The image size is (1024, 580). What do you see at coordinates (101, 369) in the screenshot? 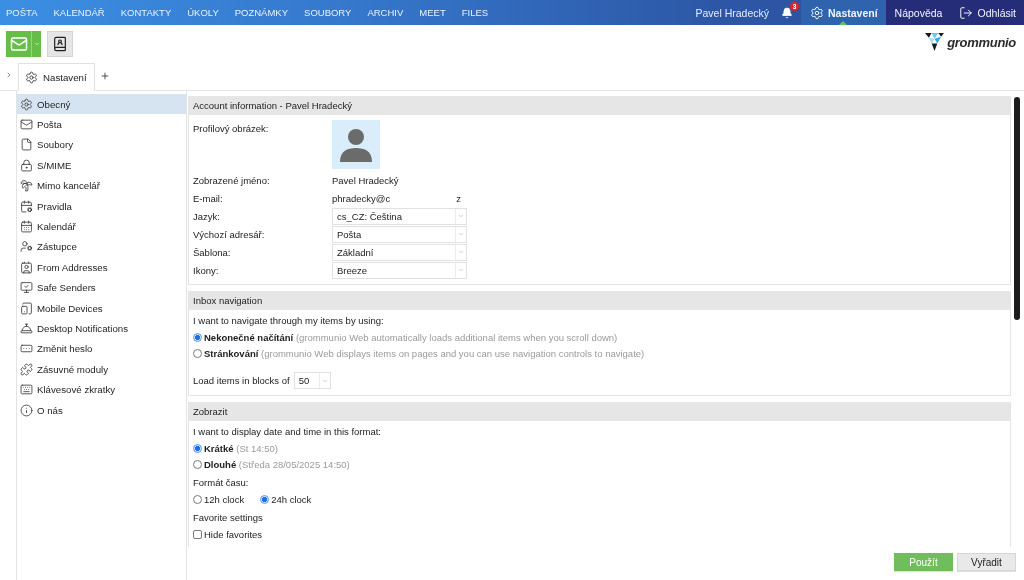
I see `sidebar-item: Zásuvné moduly` at bounding box center [101, 369].